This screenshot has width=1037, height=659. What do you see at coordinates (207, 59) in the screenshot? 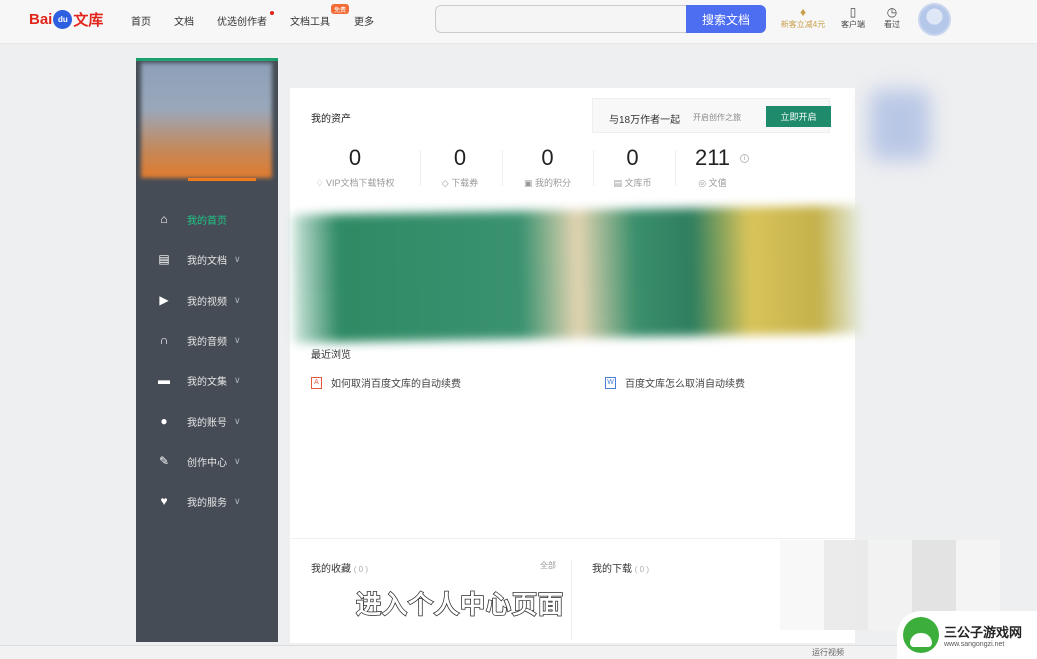
I see `sidebar-accent-bar` at bounding box center [207, 59].